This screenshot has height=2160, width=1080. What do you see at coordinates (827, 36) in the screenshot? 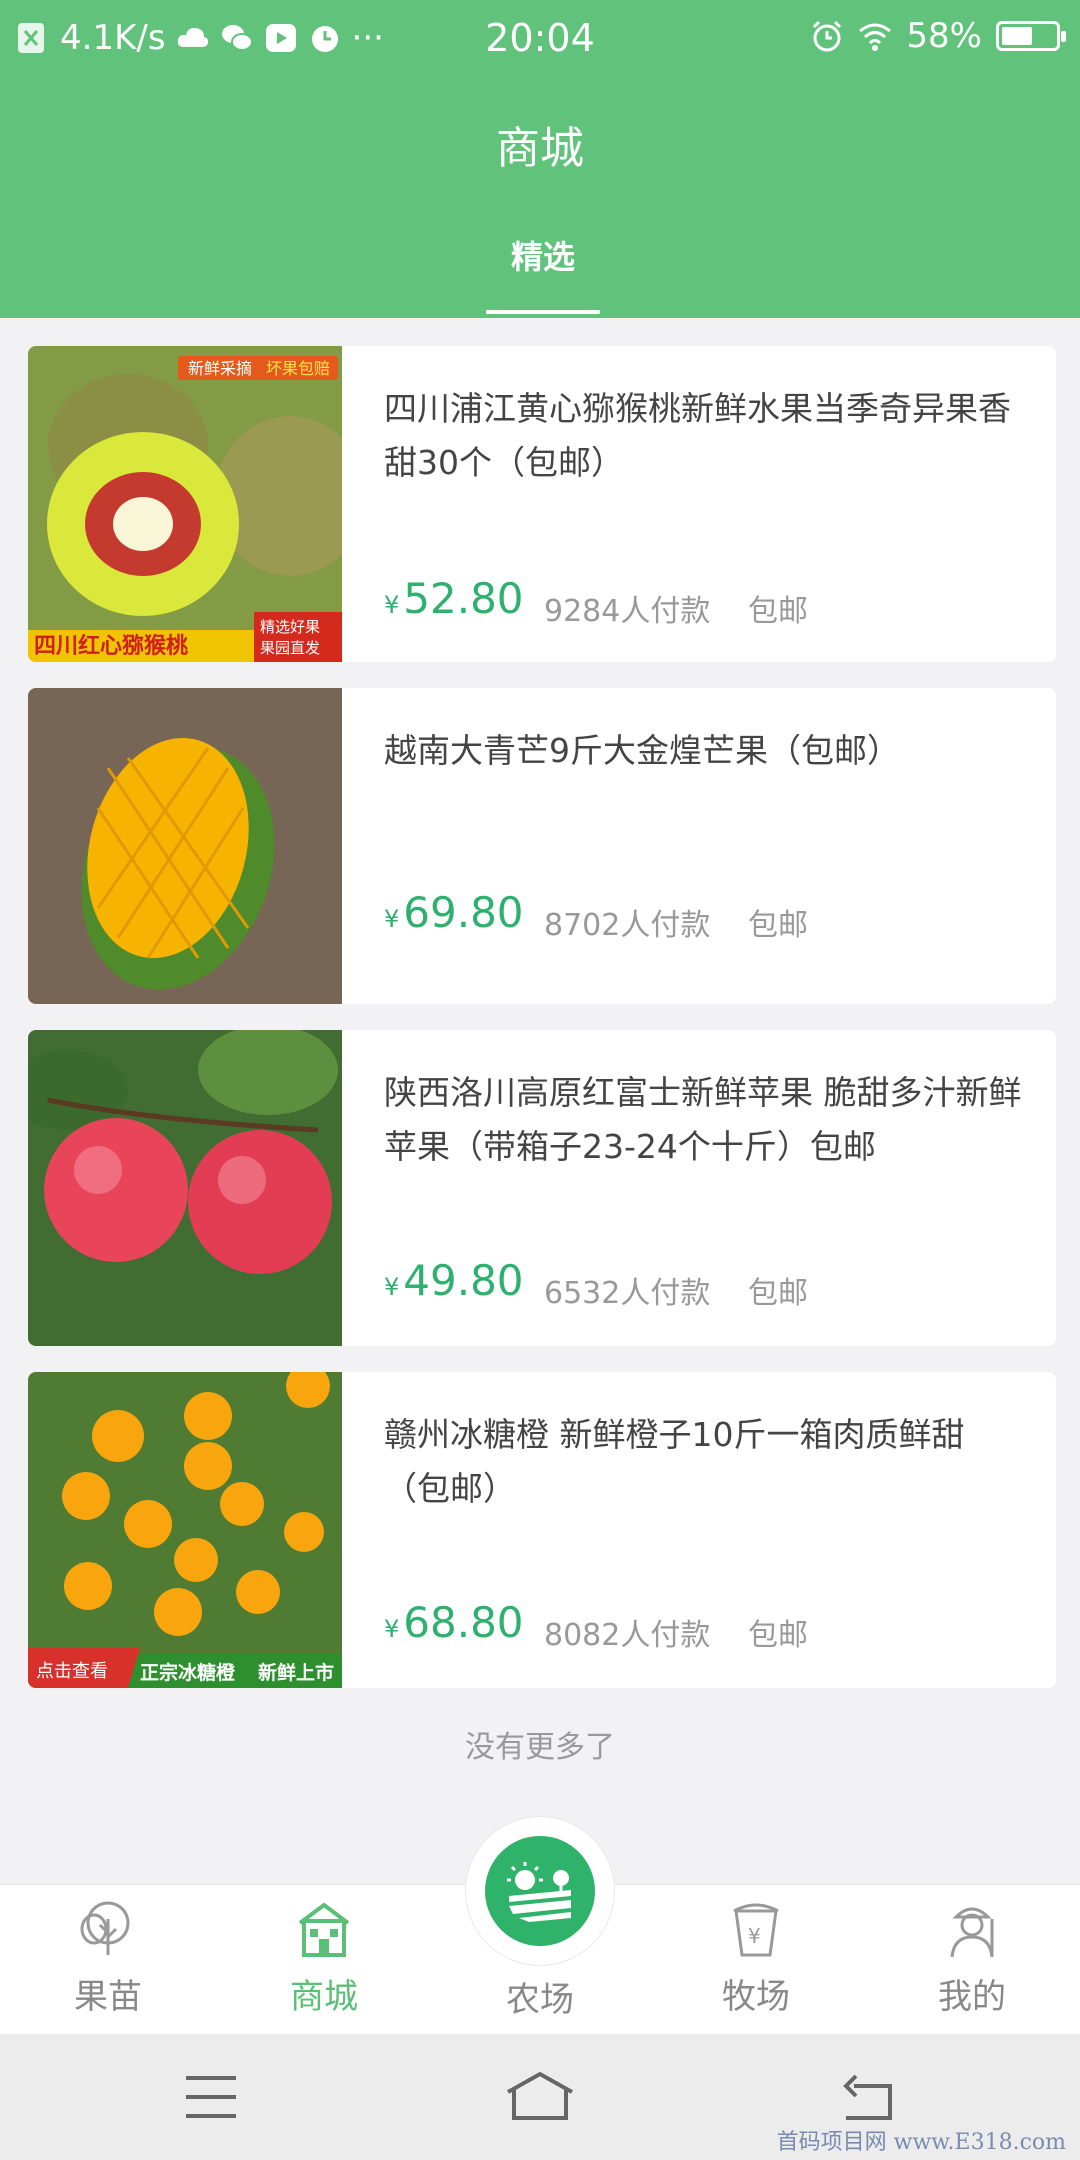
I see `alarm-clock-icon` at bounding box center [827, 36].